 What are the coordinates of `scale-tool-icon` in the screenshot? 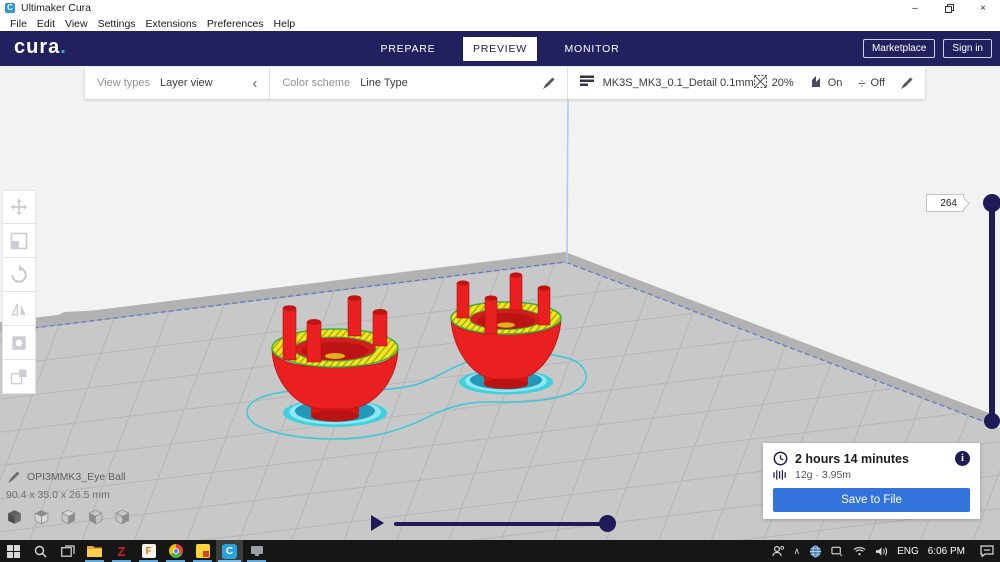 It's located at (19, 240).